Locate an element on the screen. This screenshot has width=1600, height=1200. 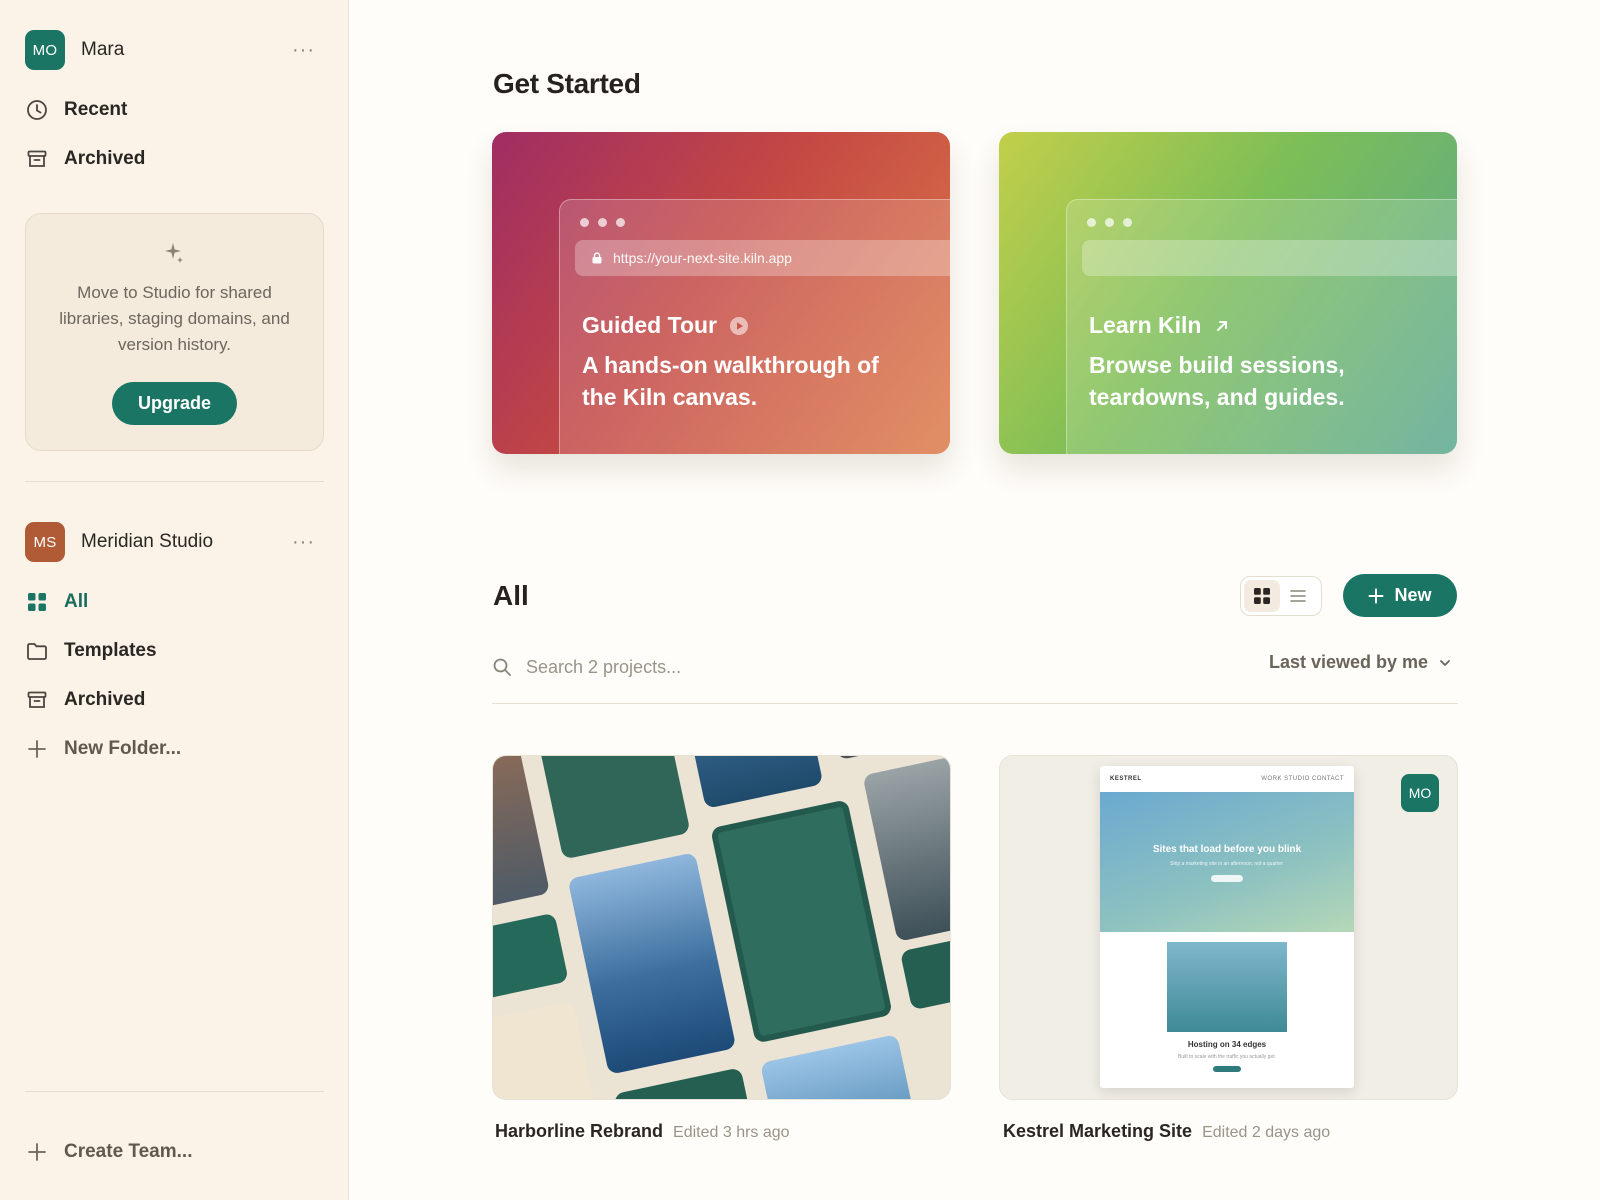
project-edited: Edited 2 days ago is located at coordinates (1266, 1132).